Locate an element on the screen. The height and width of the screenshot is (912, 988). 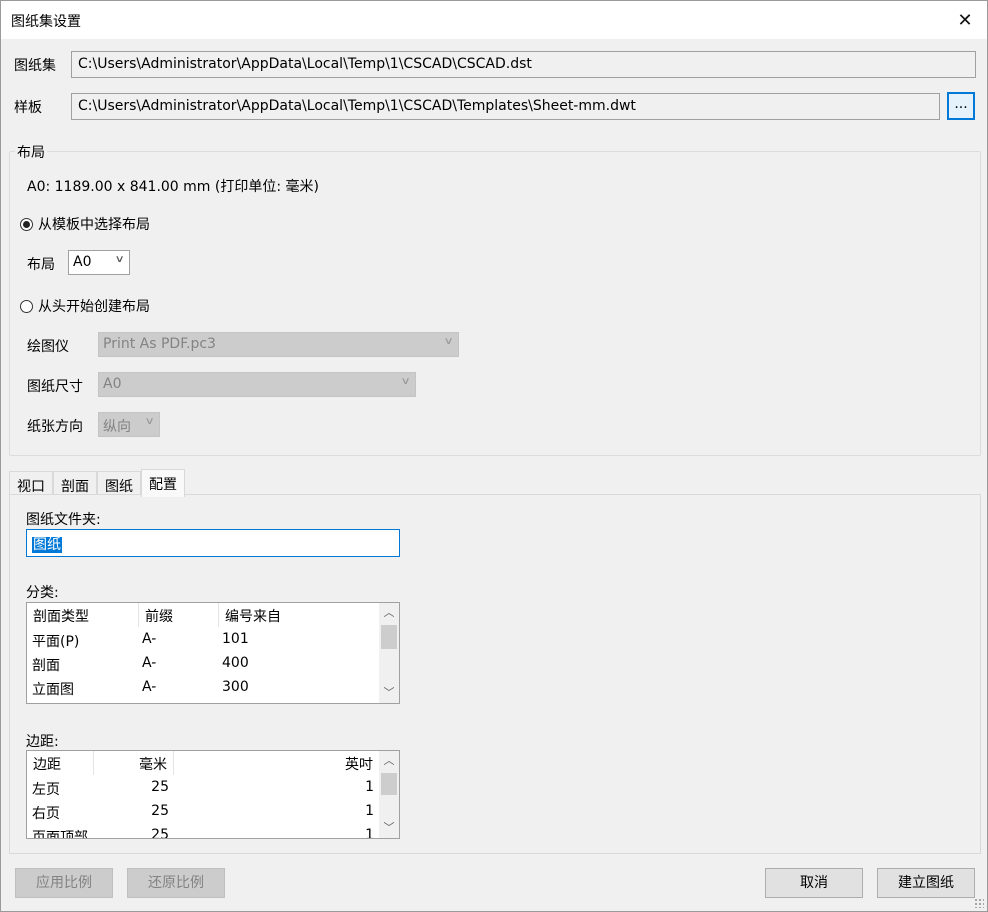
sheet-folder-input-value: 图纸 is located at coordinates (47, 545).